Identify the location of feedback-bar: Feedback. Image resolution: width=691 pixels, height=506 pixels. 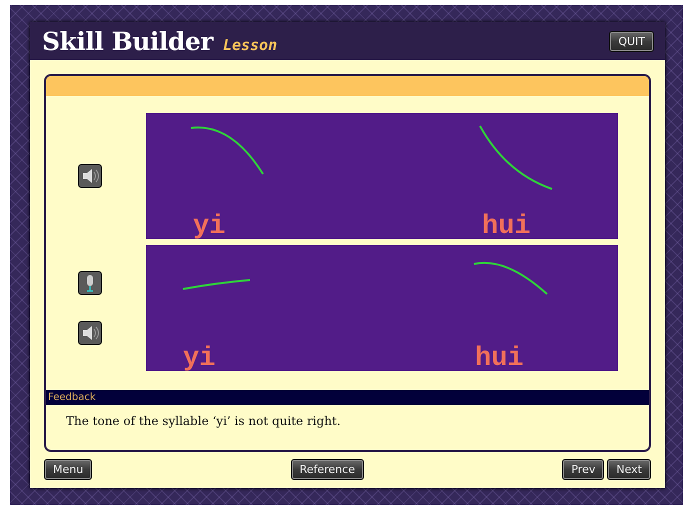
(347, 397).